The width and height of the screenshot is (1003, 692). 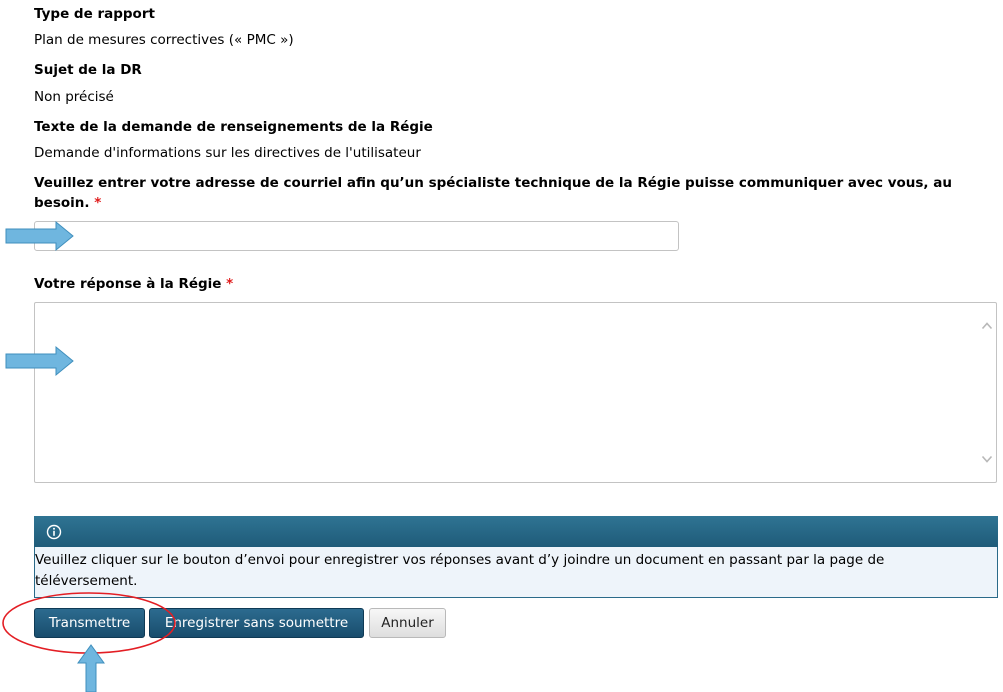 I want to click on info-box-header, so click(x=516, y=531).